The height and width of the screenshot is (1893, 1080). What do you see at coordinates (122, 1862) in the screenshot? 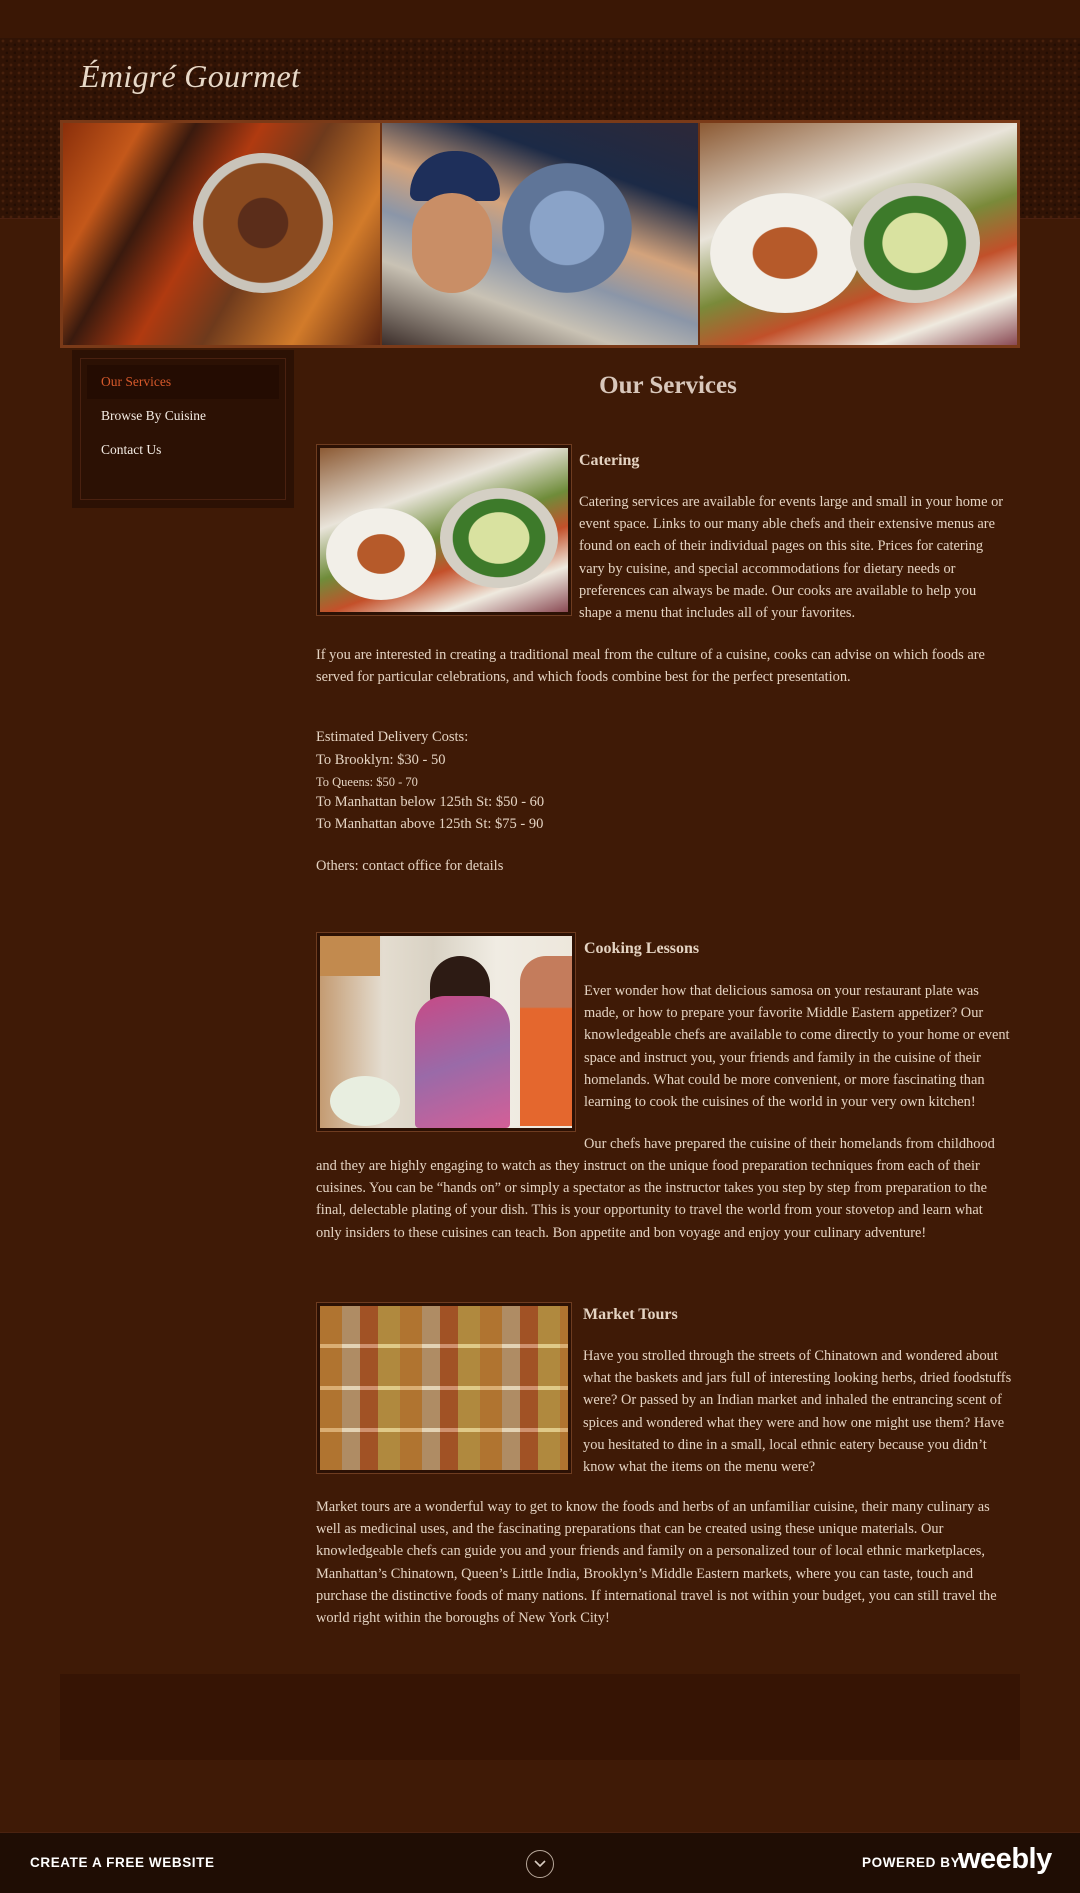
I see `create-free-website-link: CREATE A FREE WEBSITE` at bounding box center [122, 1862].